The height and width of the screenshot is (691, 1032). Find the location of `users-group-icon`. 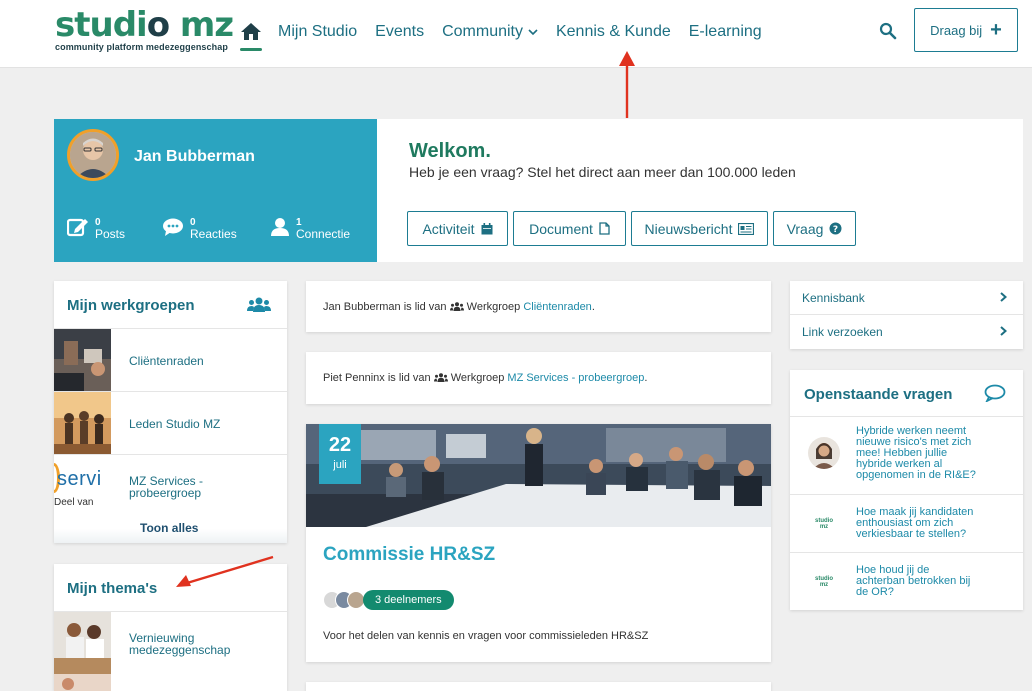

users-group-icon is located at coordinates (259, 304).